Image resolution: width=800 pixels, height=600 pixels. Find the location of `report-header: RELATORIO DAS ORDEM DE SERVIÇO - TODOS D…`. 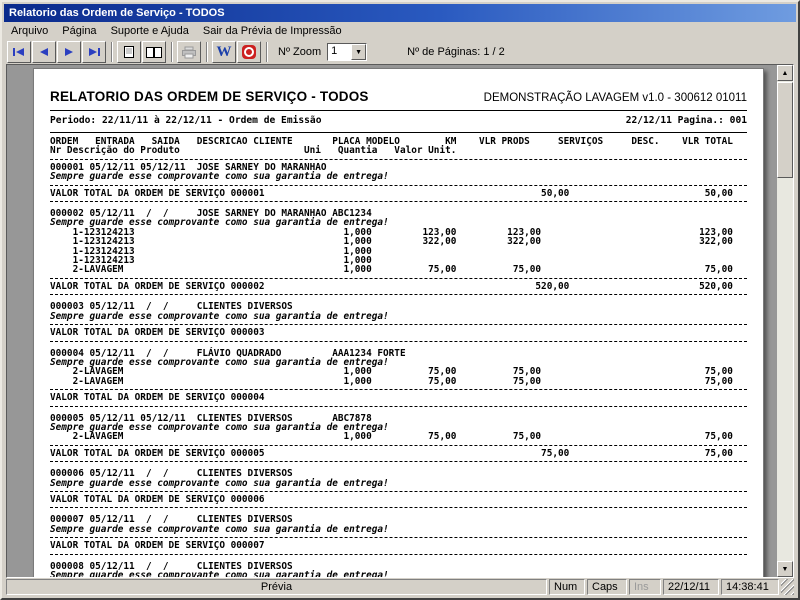

report-header: RELATORIO DAS ORDEM DE SERVIÇO - TODOS D… is located at coordinates (398, 96).